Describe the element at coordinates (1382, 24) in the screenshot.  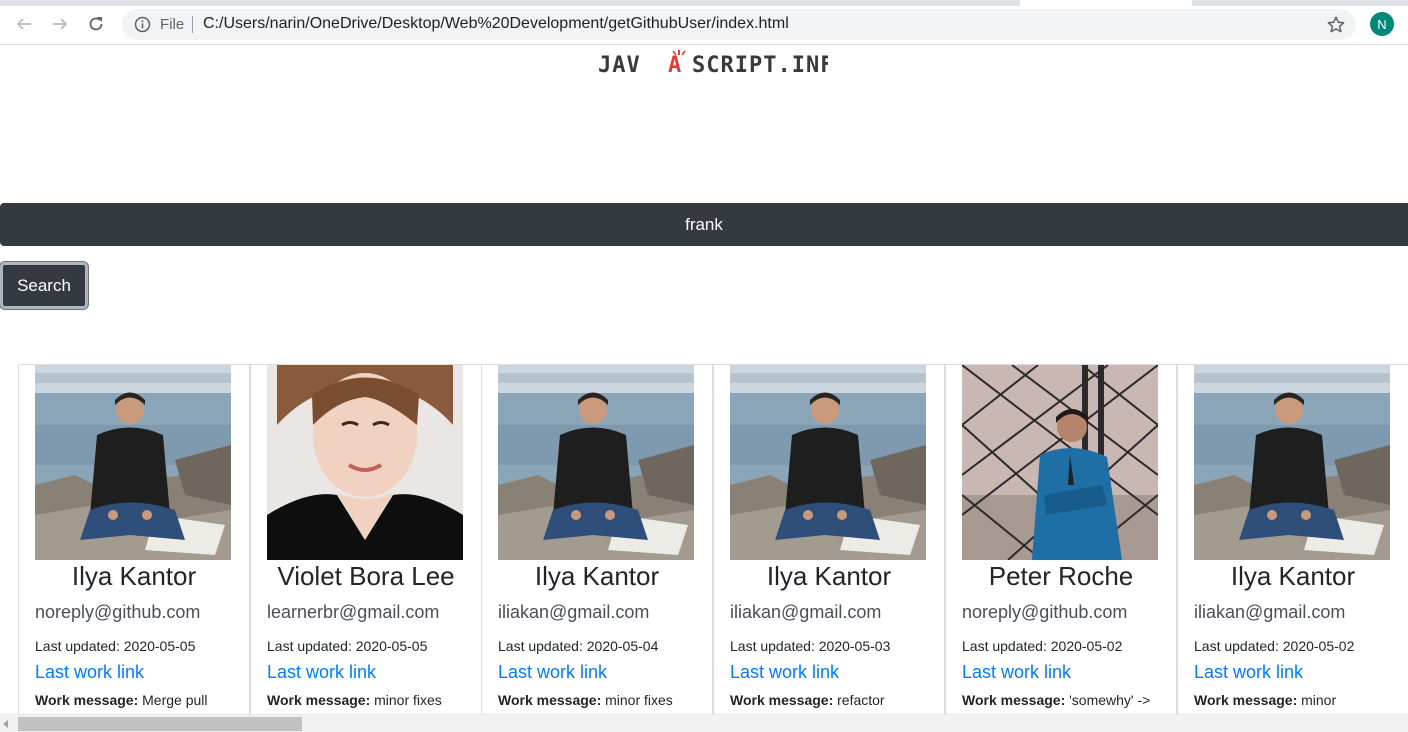
I see `profile-avatar: N` at that location.